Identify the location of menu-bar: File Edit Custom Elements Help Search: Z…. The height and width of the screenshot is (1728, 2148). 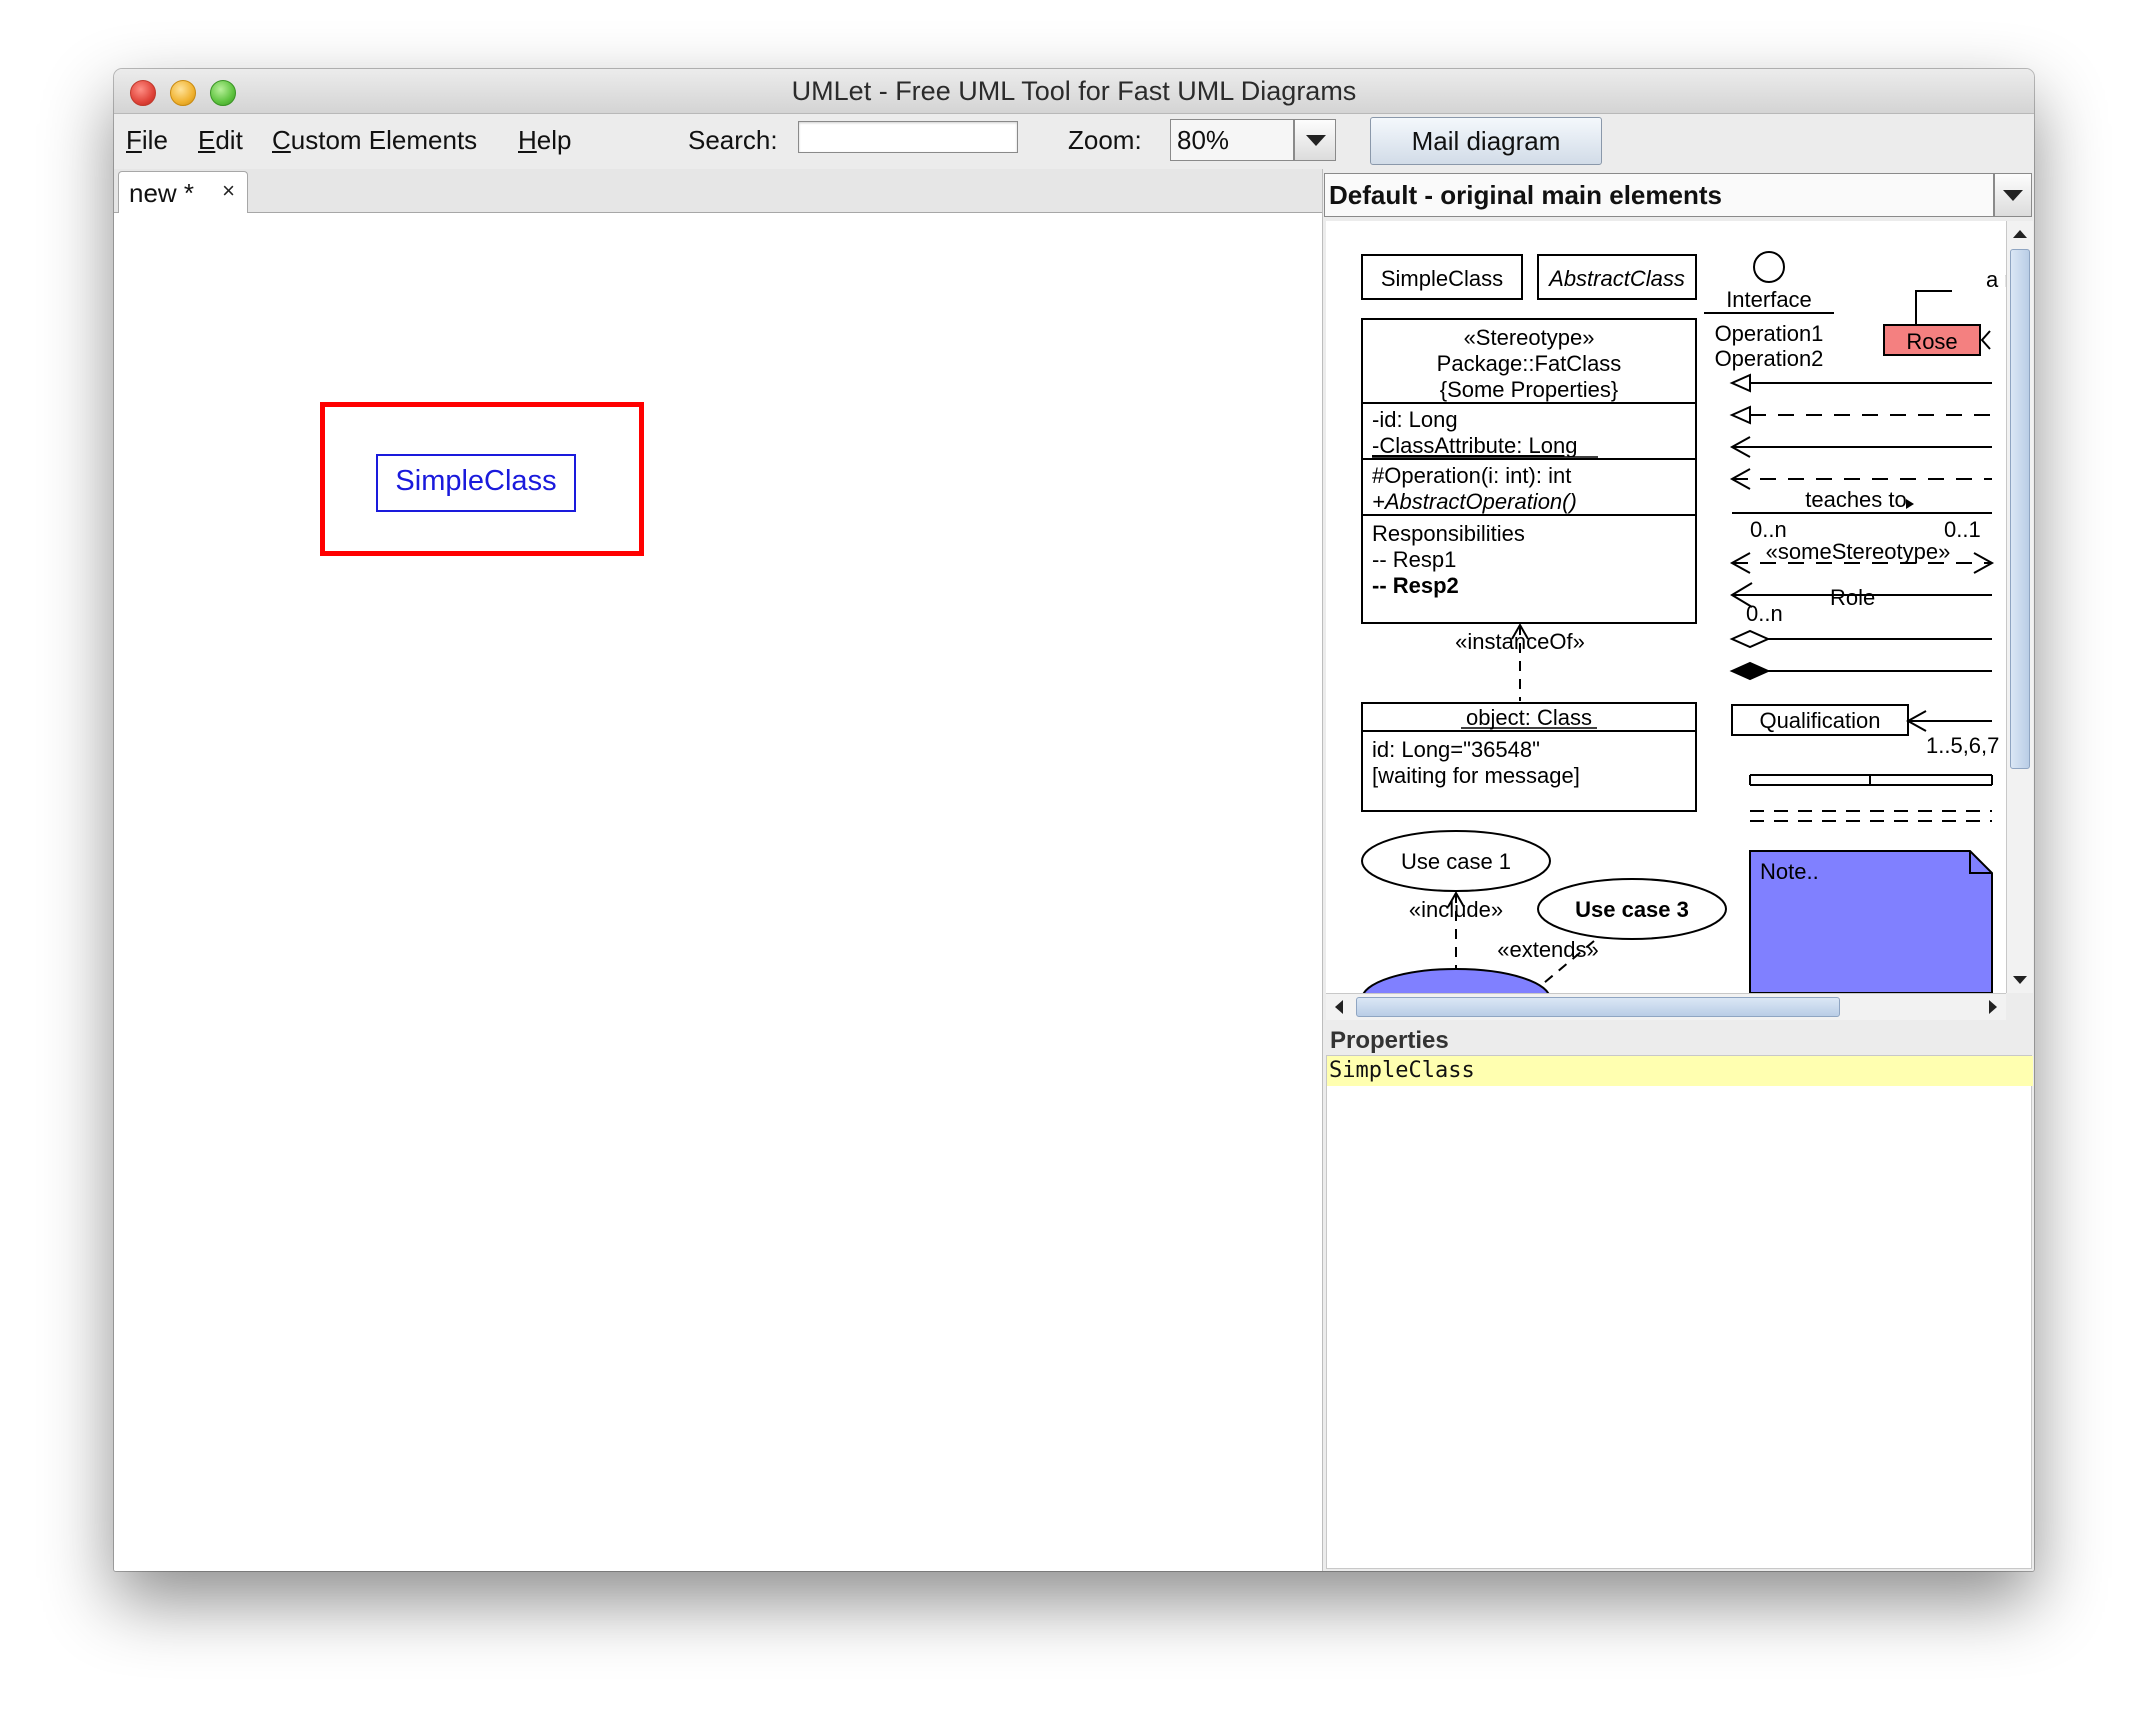
(1074, 140).